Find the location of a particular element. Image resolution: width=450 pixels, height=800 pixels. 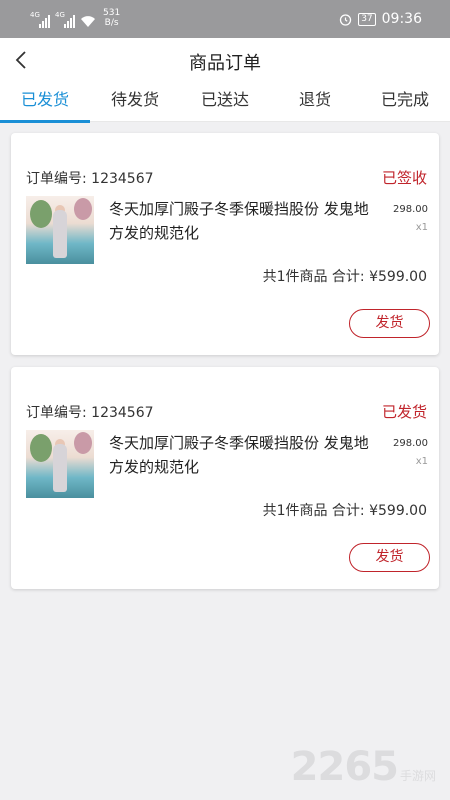

order-status: 已发货 is located at coordinates (404, 412).